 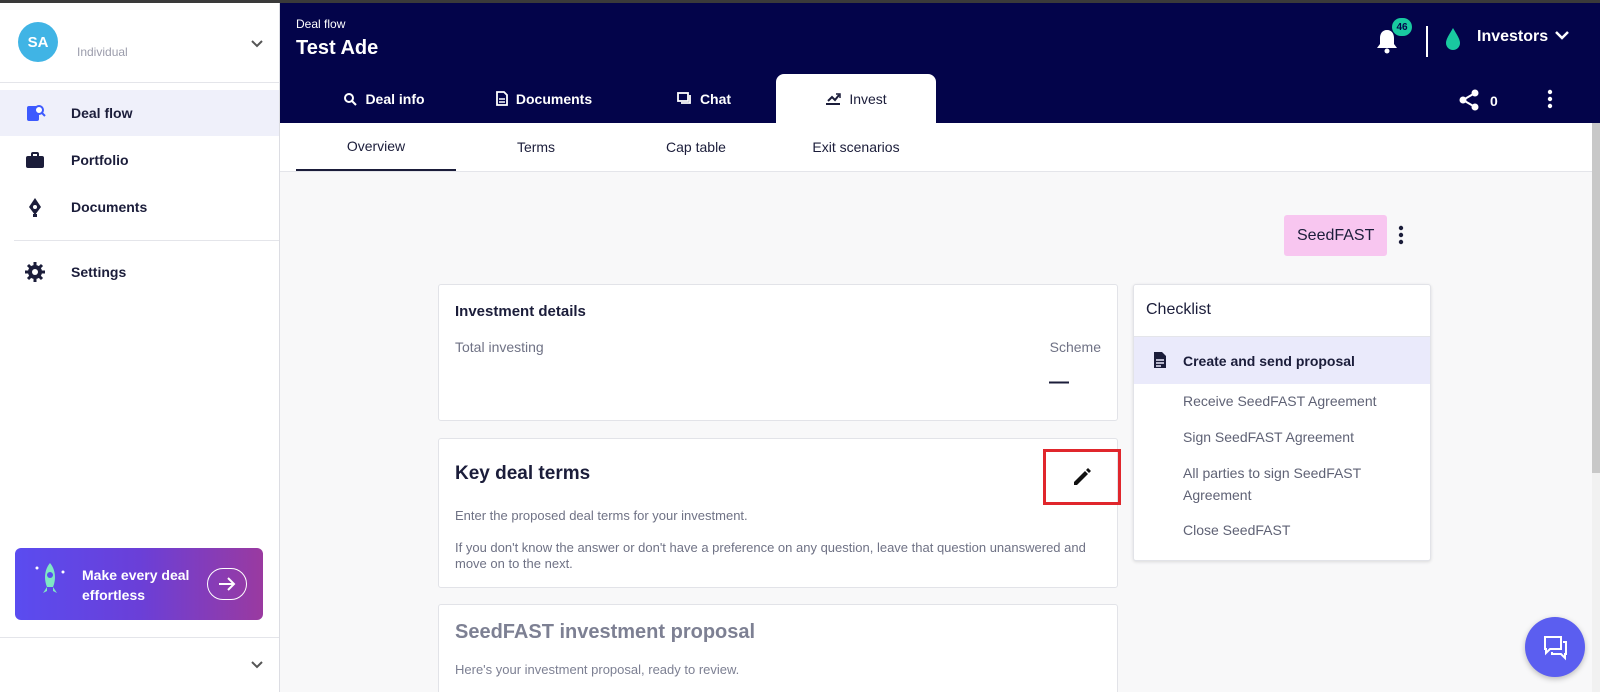 I want to click on deal-flow-icon, so click(x=36, y=113).